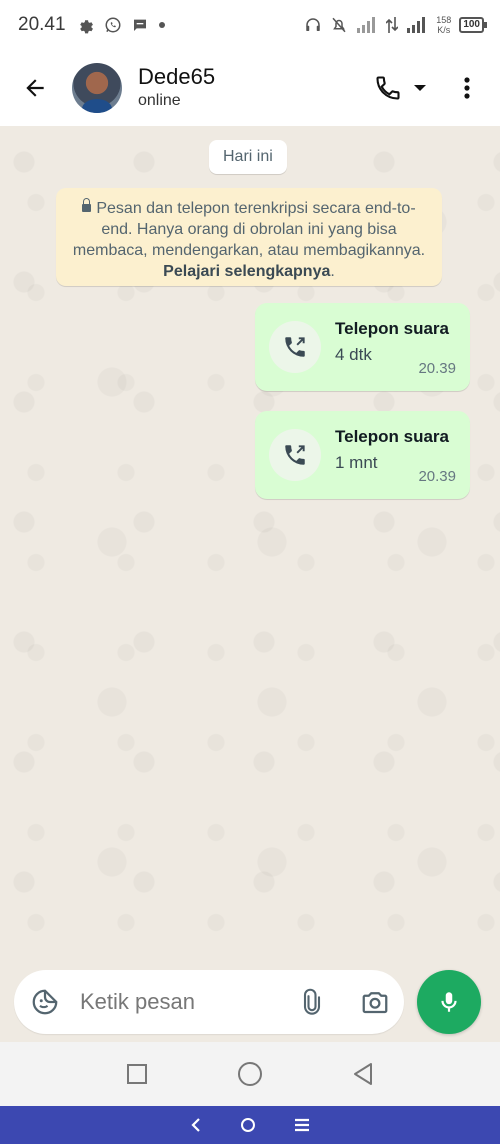 The width and height of the screenshot is (500, 1144). I want to click on call-message: Telepon suara 4 dtk 20.39, so click(362, 347).